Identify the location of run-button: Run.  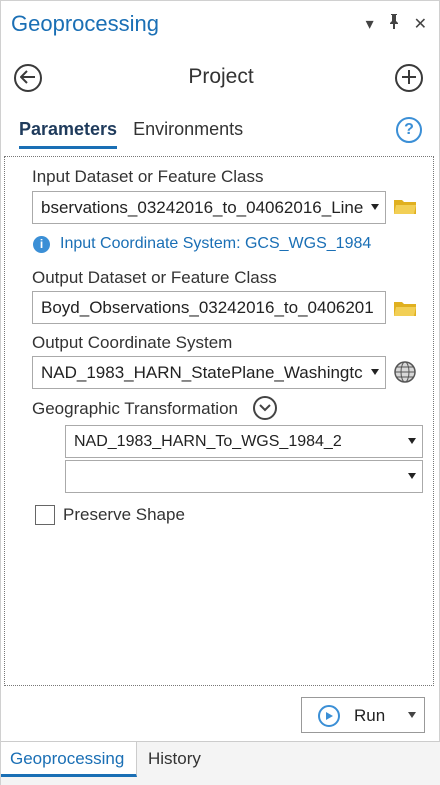
(363, 715).